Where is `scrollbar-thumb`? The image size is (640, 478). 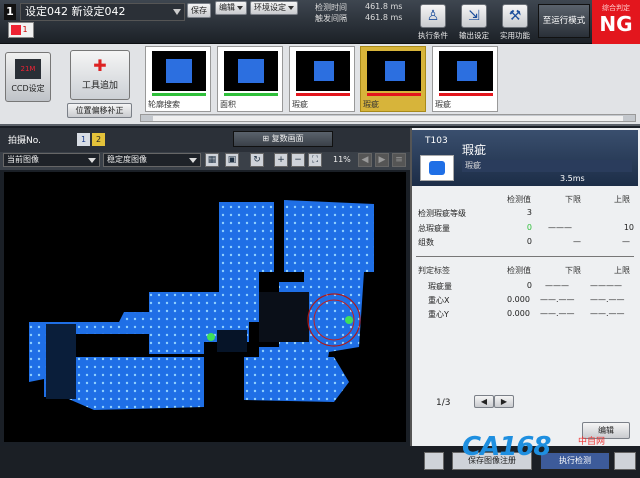 scrollbar-thumb is located at coordinates (388, 118).